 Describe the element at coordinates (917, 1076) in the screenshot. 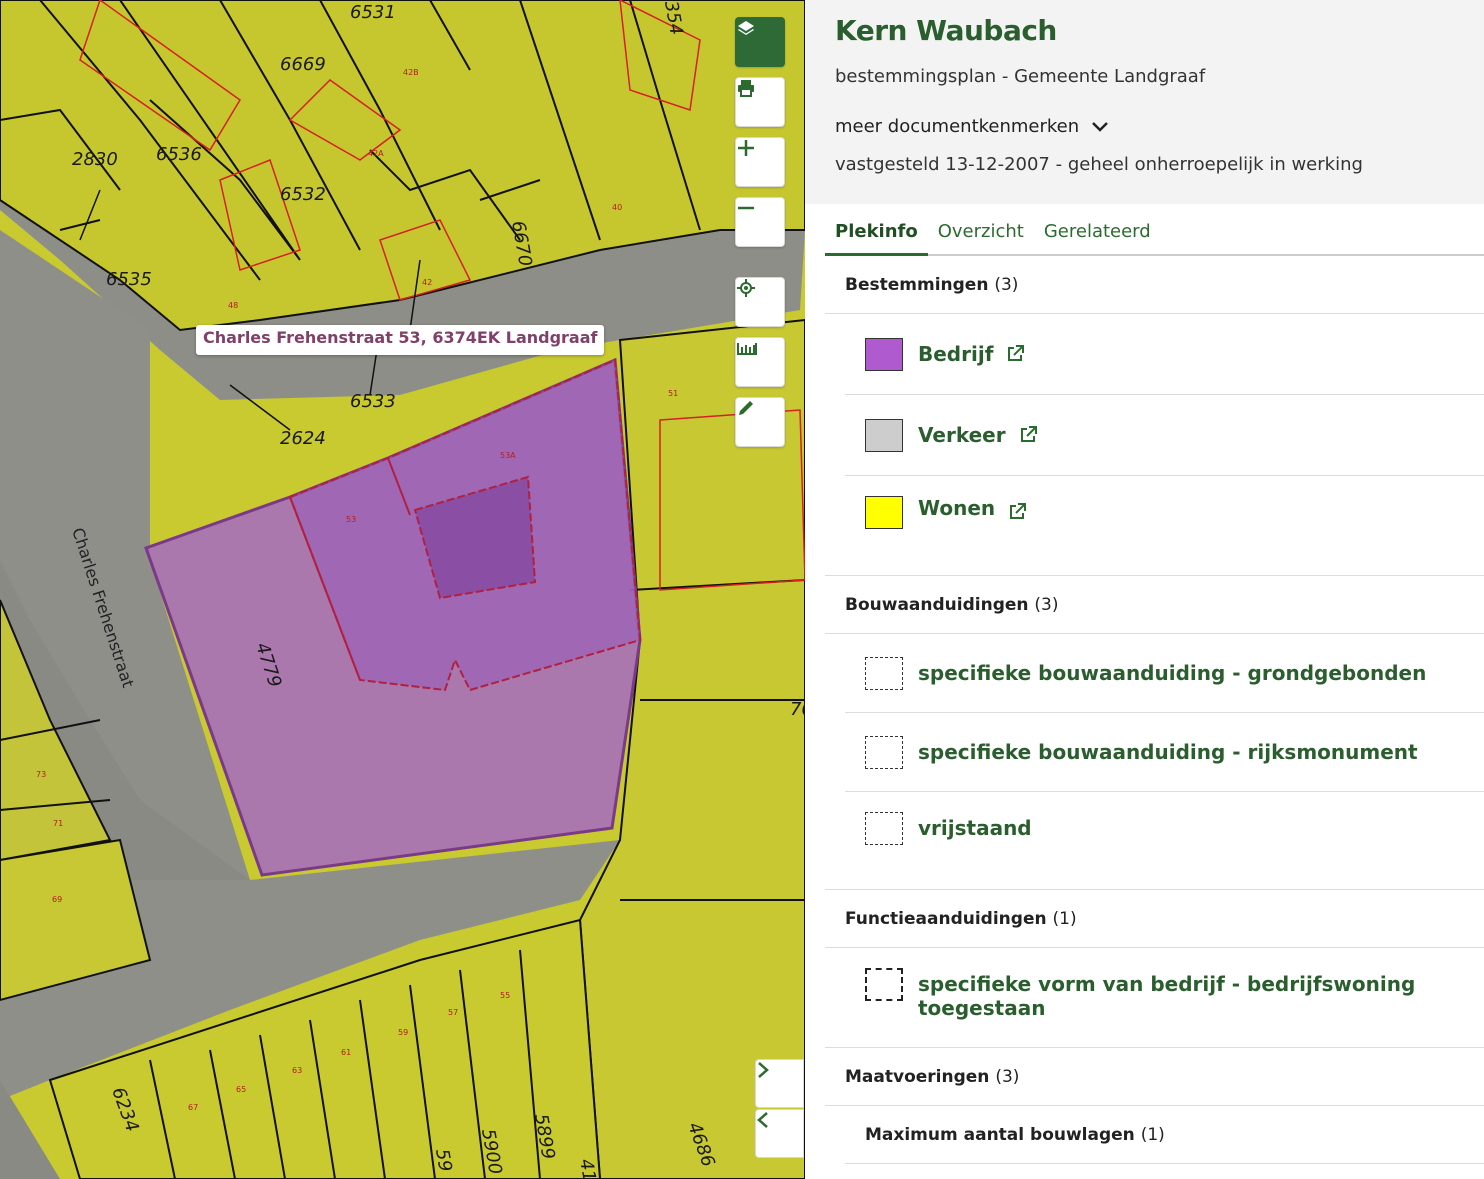

I see `section-heading-label: Maatvoeringen` at that location.